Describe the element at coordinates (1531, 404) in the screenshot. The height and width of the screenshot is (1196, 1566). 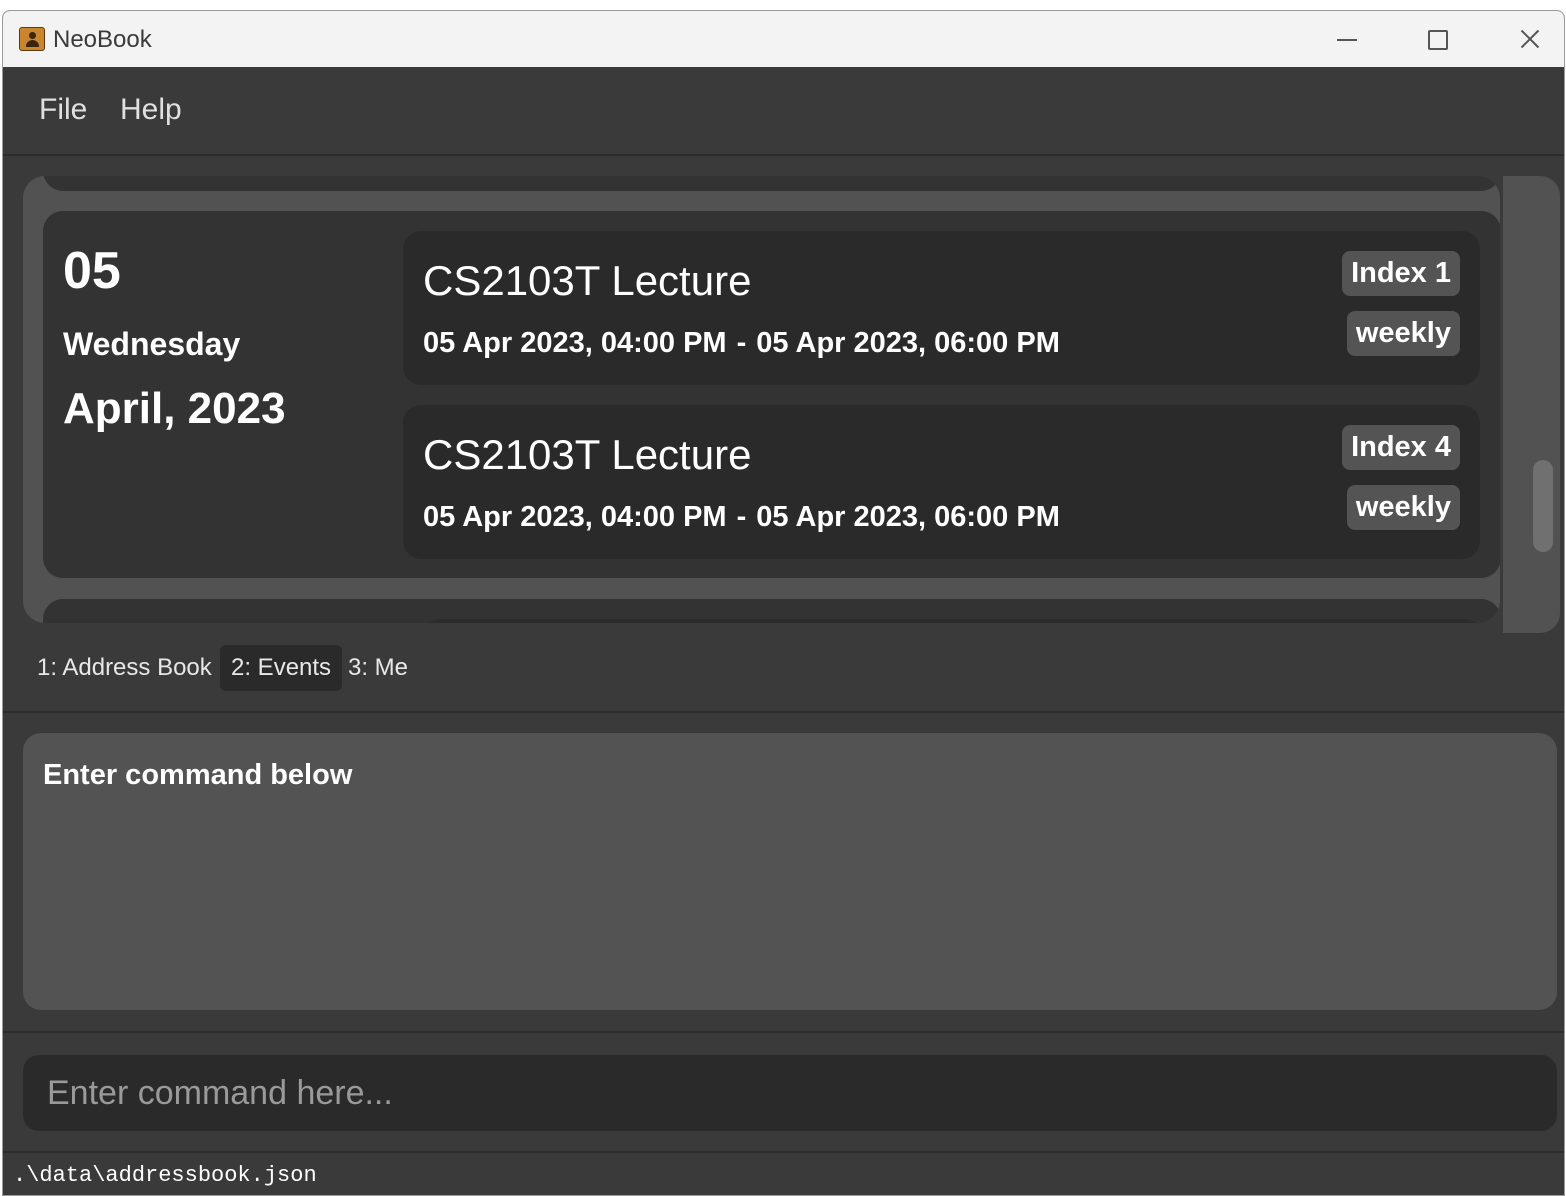
I see `event-list-scrollbar` at that location.